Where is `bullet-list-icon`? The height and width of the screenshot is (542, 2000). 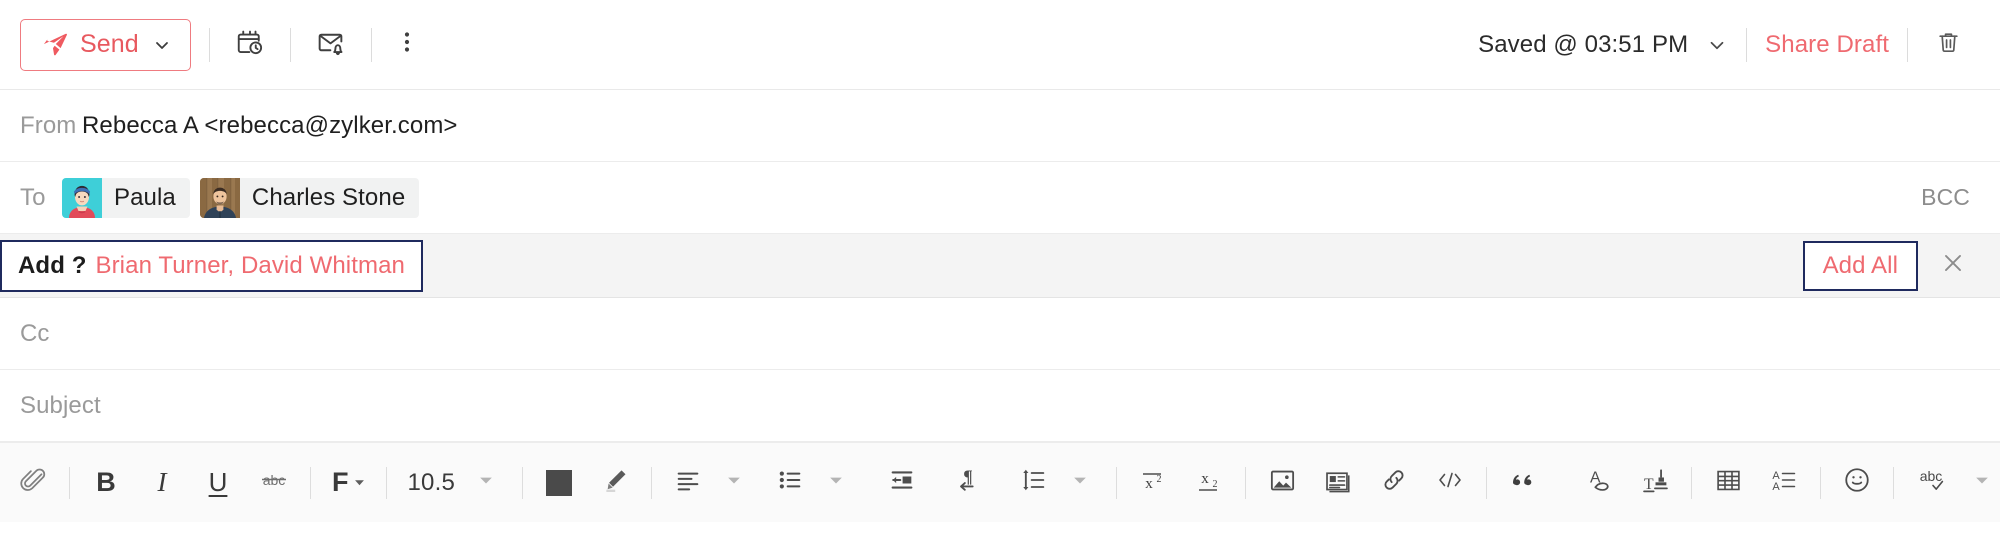 bullet-list-icon is located at coordinates (790, 482).